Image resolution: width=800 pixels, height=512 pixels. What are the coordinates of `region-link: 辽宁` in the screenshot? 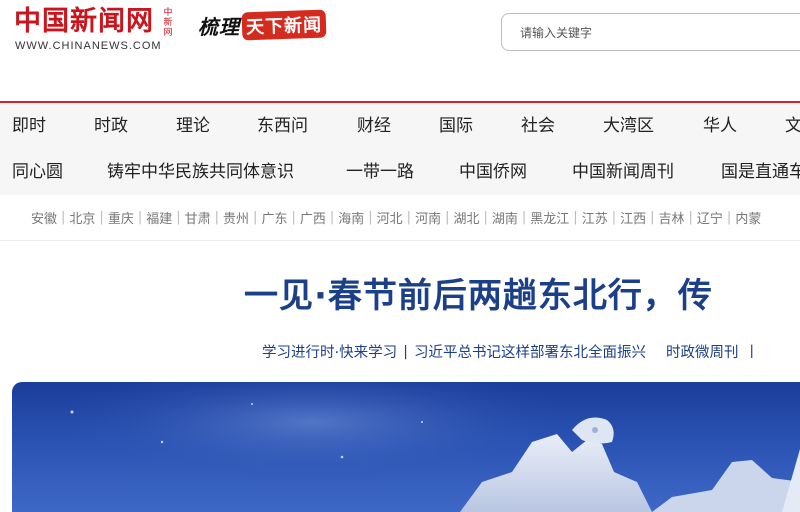 It's located at (710, 217).